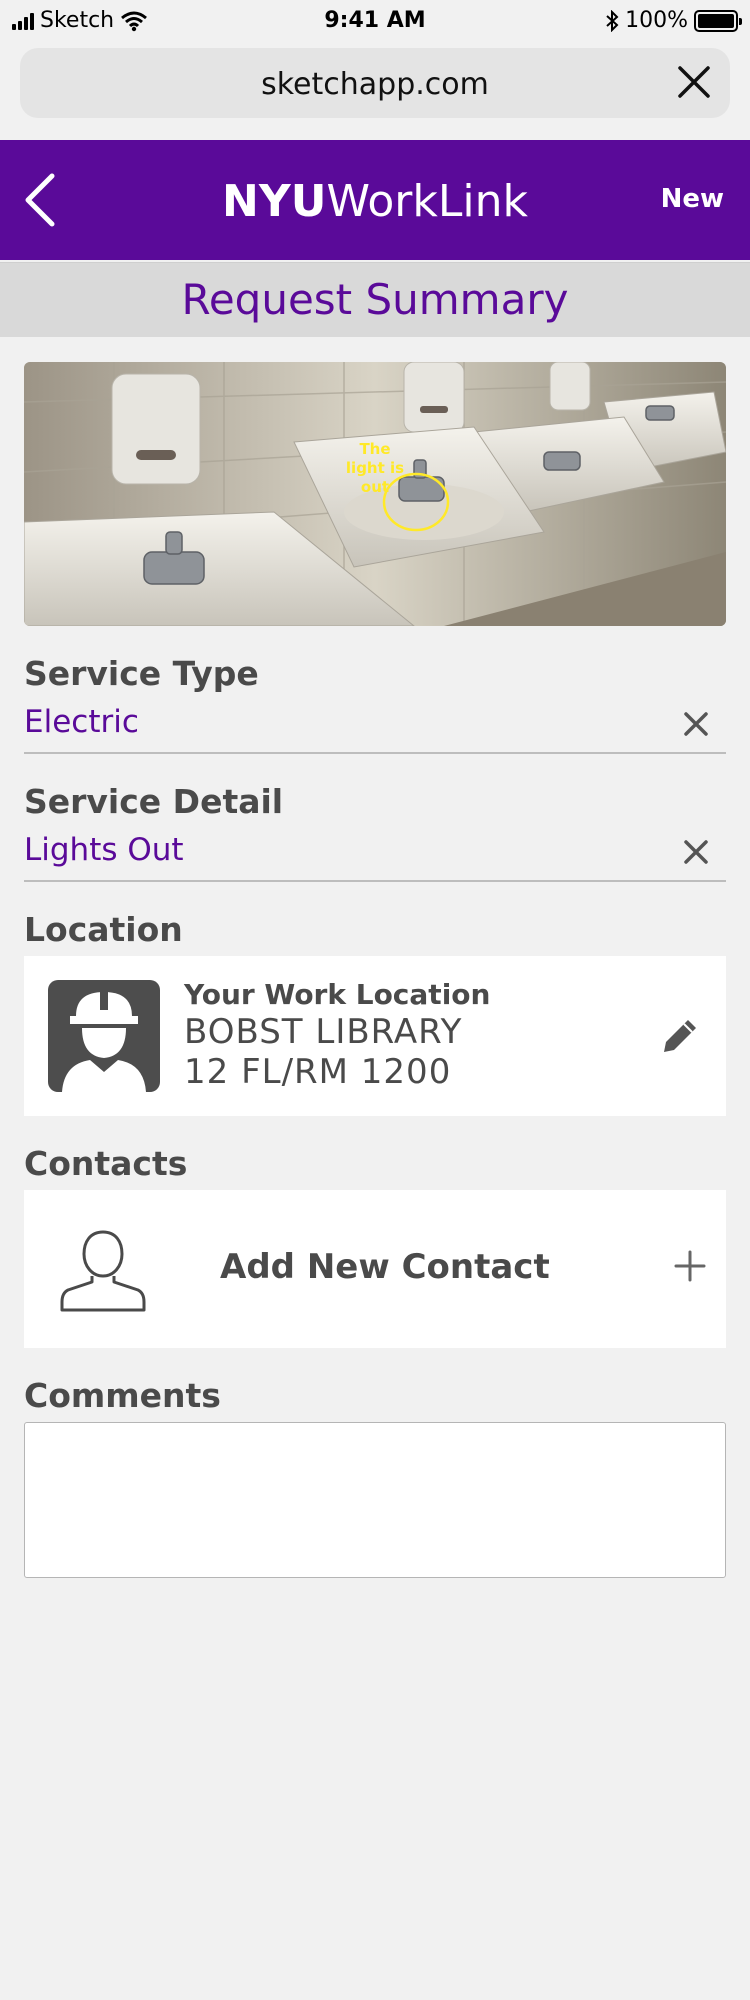 The height and width of the screenshot is (2000, 750). What do you see at coordinates (104, 850) in the screenshot?
I see `service-detail-value: Lights Out` at bounding box center [104, 850].